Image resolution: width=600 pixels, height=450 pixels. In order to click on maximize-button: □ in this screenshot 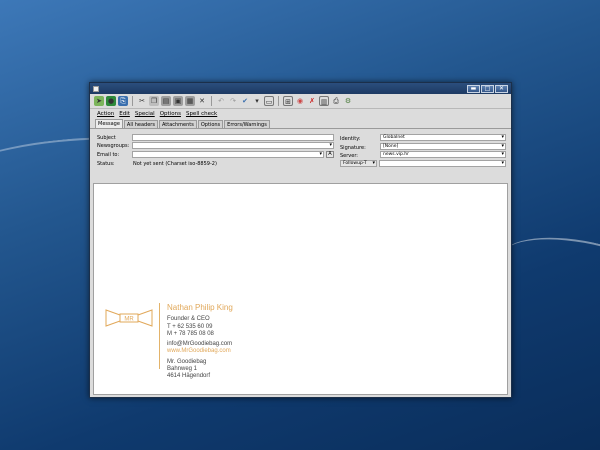, I will do `click(487, 88)`.